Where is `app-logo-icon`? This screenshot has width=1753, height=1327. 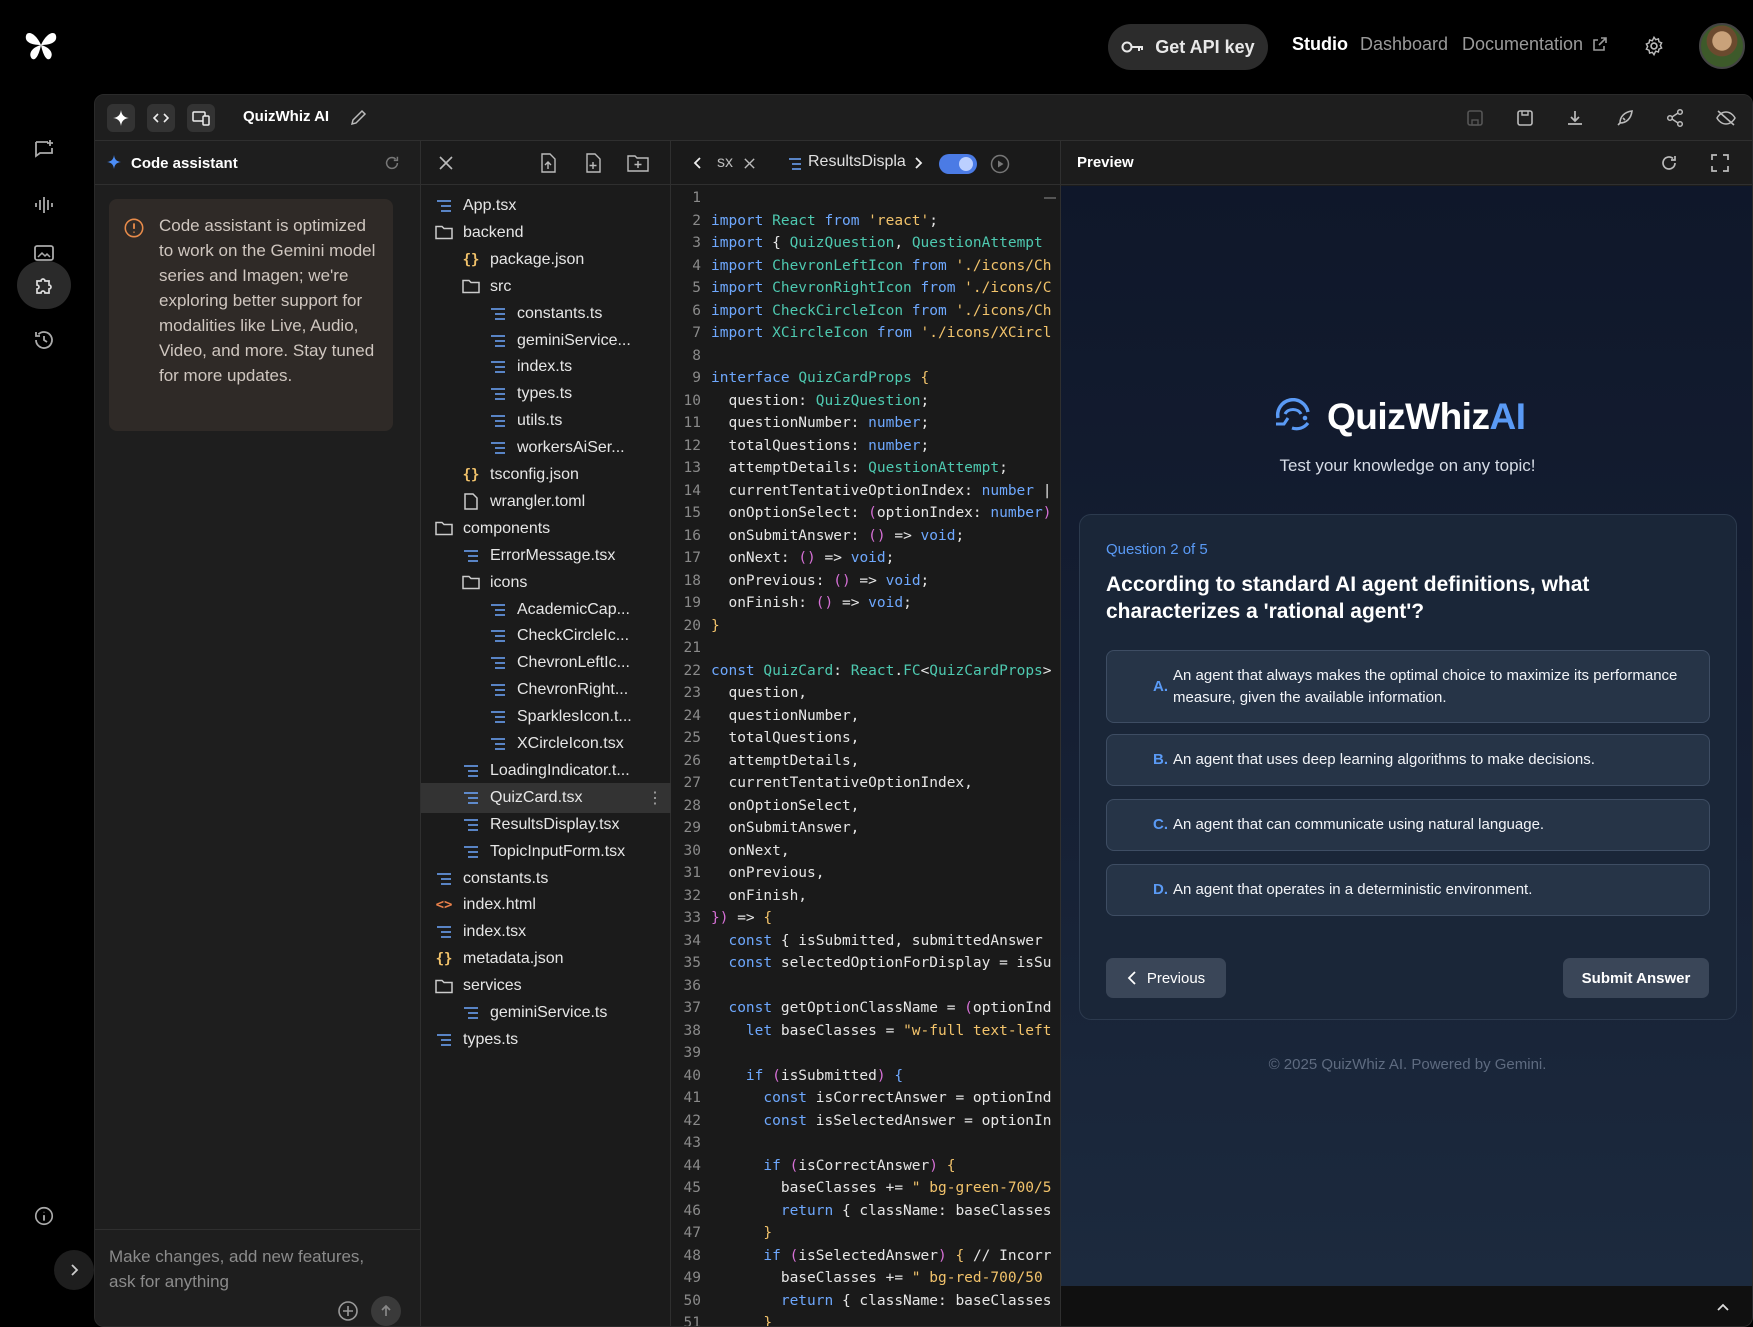 app-logo-icon is located at coordinates (41, 45).